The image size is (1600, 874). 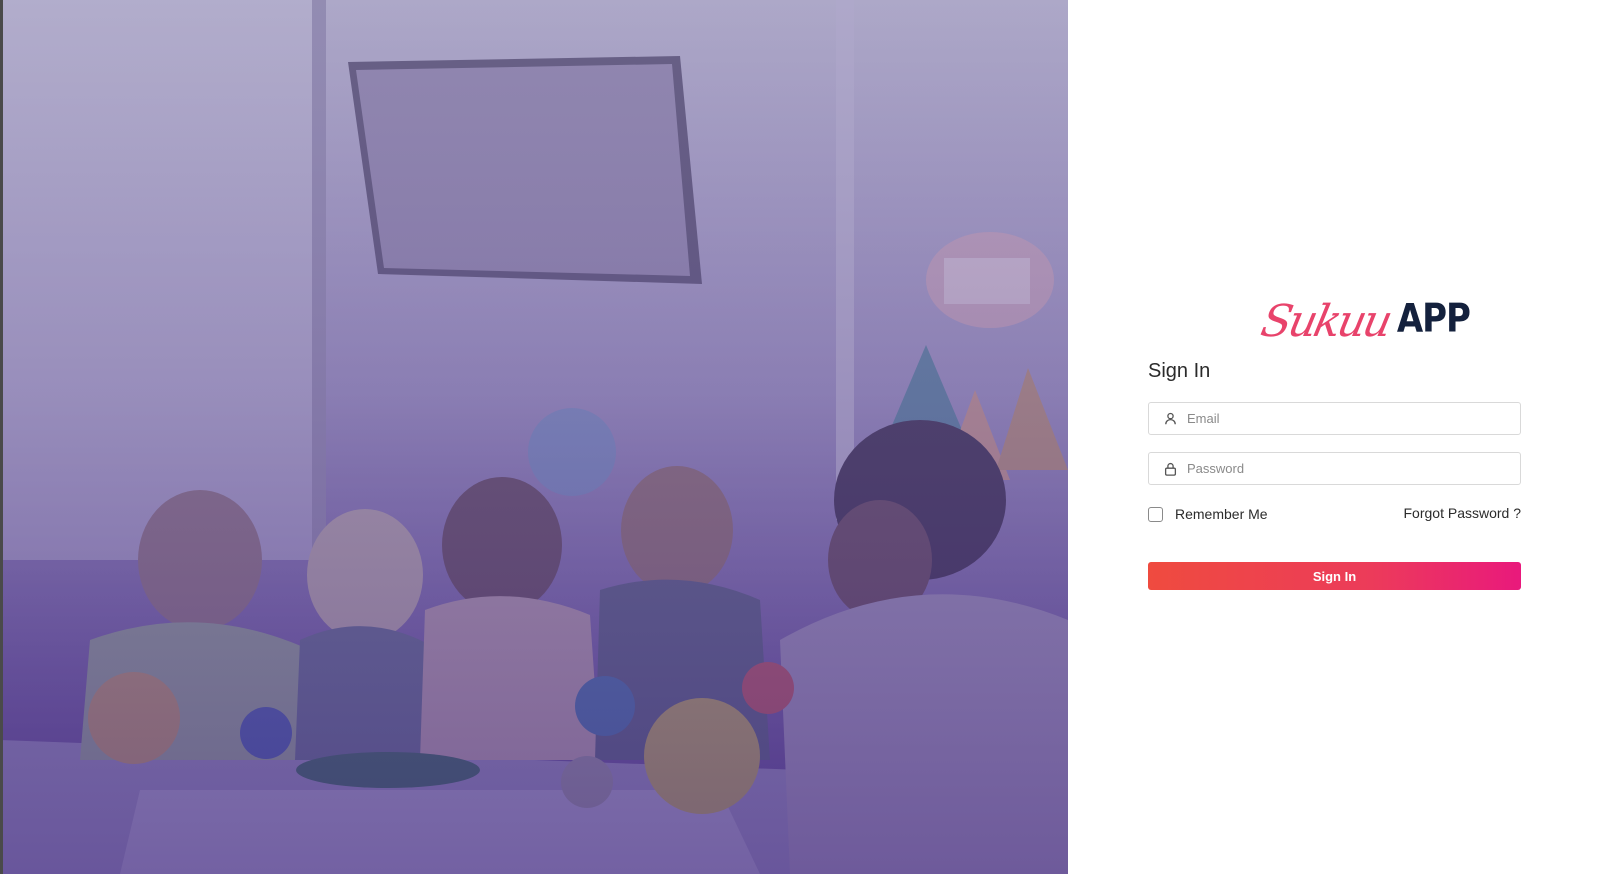 What do you see at coordinates (1170, 419) in the screenshot?
I see `user-icon` at bounding box center [1170, 419].